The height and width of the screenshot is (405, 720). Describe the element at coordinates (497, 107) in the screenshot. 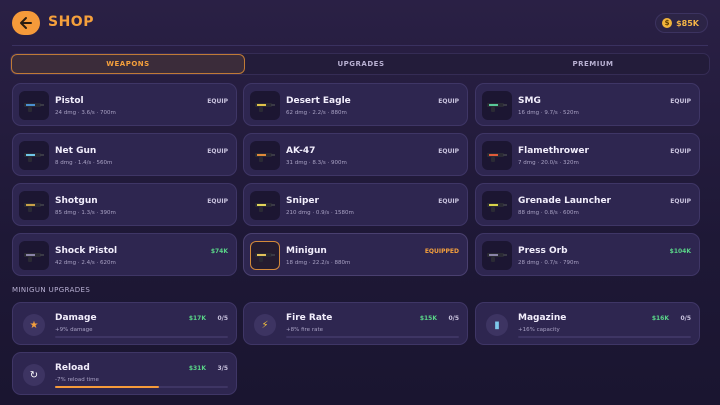

I see `smg-icon` at that location.